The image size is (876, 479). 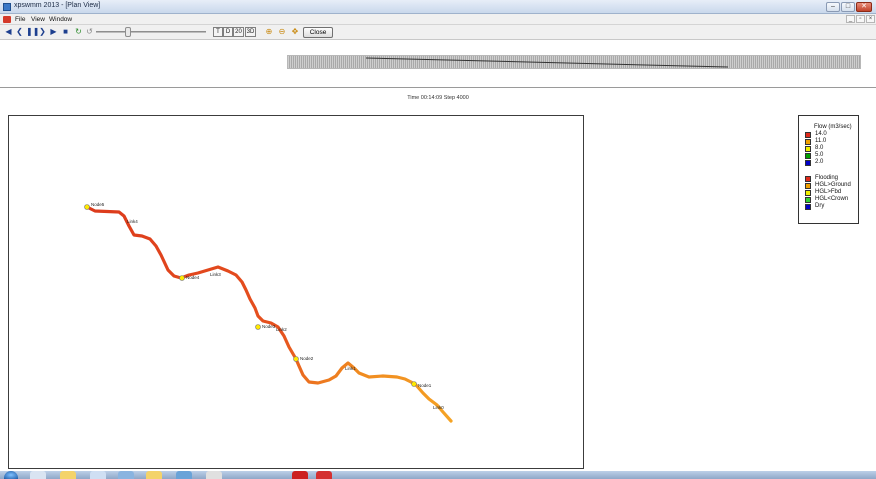 I want to click on zoom-out-icon: ⊖, so click(x=282, y=32).